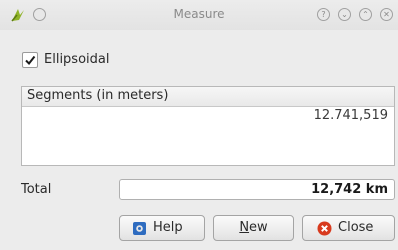  Describe the element at coordinates (208, 97) in the screenshot. I see `segments-header: Segments (in meters)` at that location.